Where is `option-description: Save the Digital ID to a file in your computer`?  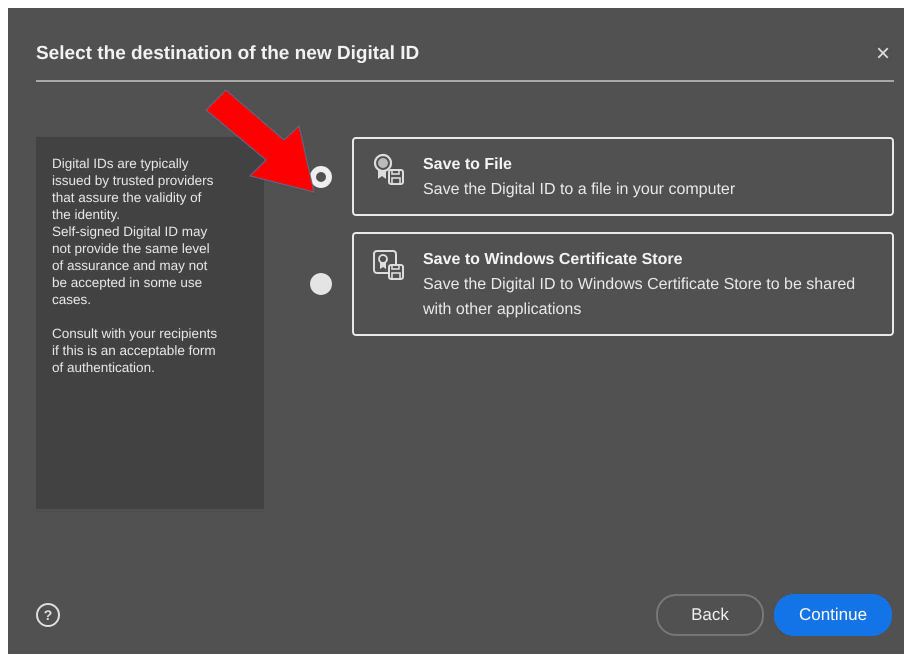 option-description: Save the Digital ID to a file in your computer is located at coordinates (579, 190).